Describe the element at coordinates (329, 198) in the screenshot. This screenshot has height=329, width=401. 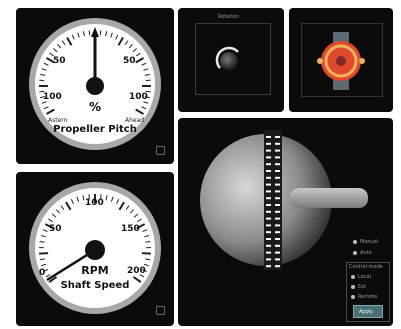
I see `control-handle` at that location.